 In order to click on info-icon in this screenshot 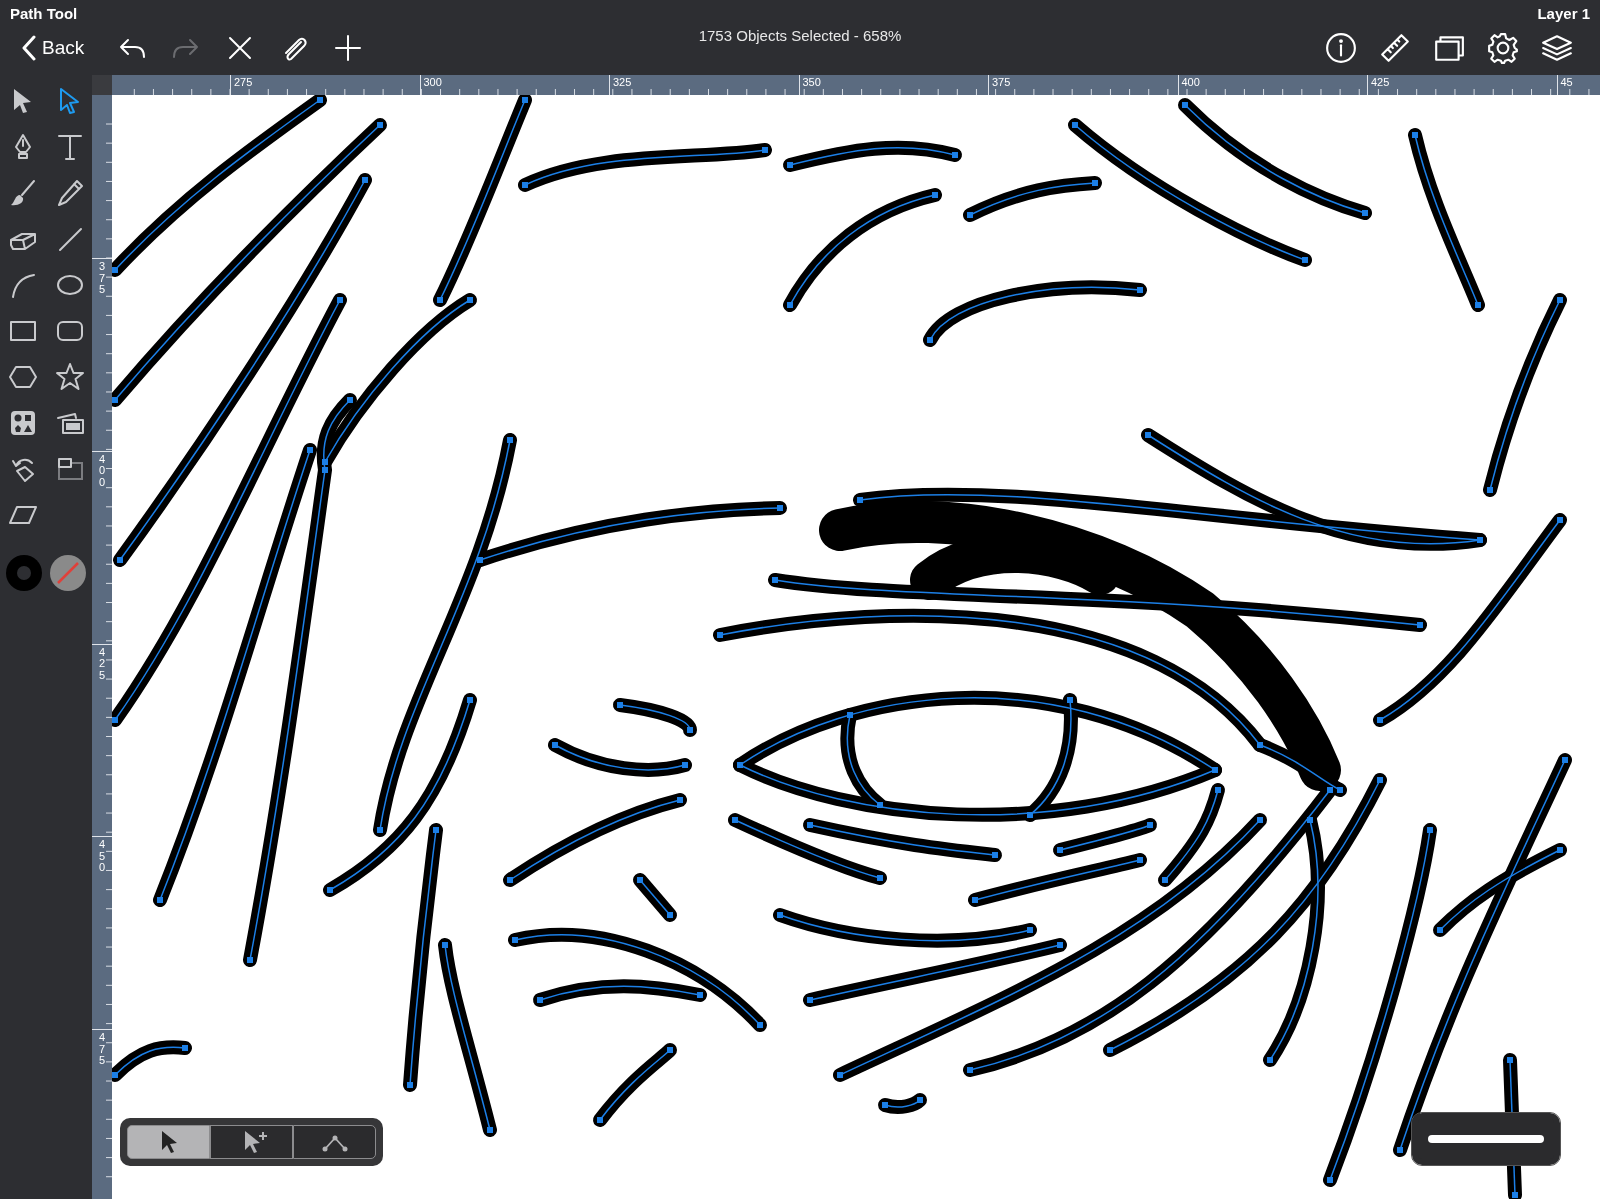, I will do `click(1341, 48)`.